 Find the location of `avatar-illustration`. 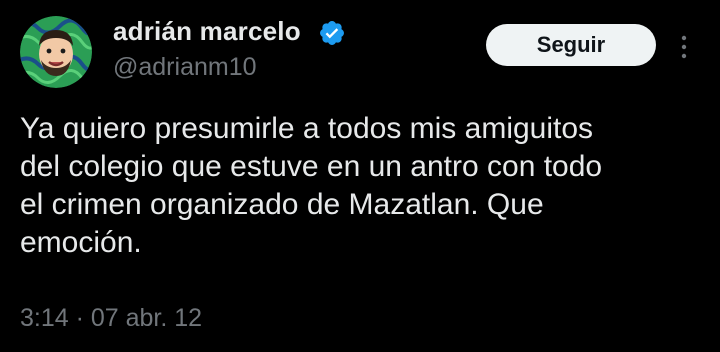

avatar-illustration is located at coordinates (56, 52).